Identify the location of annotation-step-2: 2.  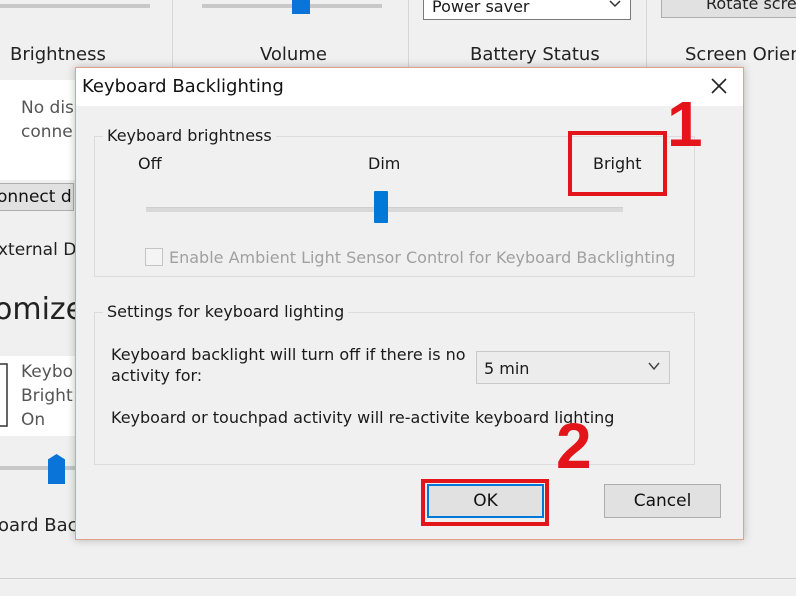
(574, 446).